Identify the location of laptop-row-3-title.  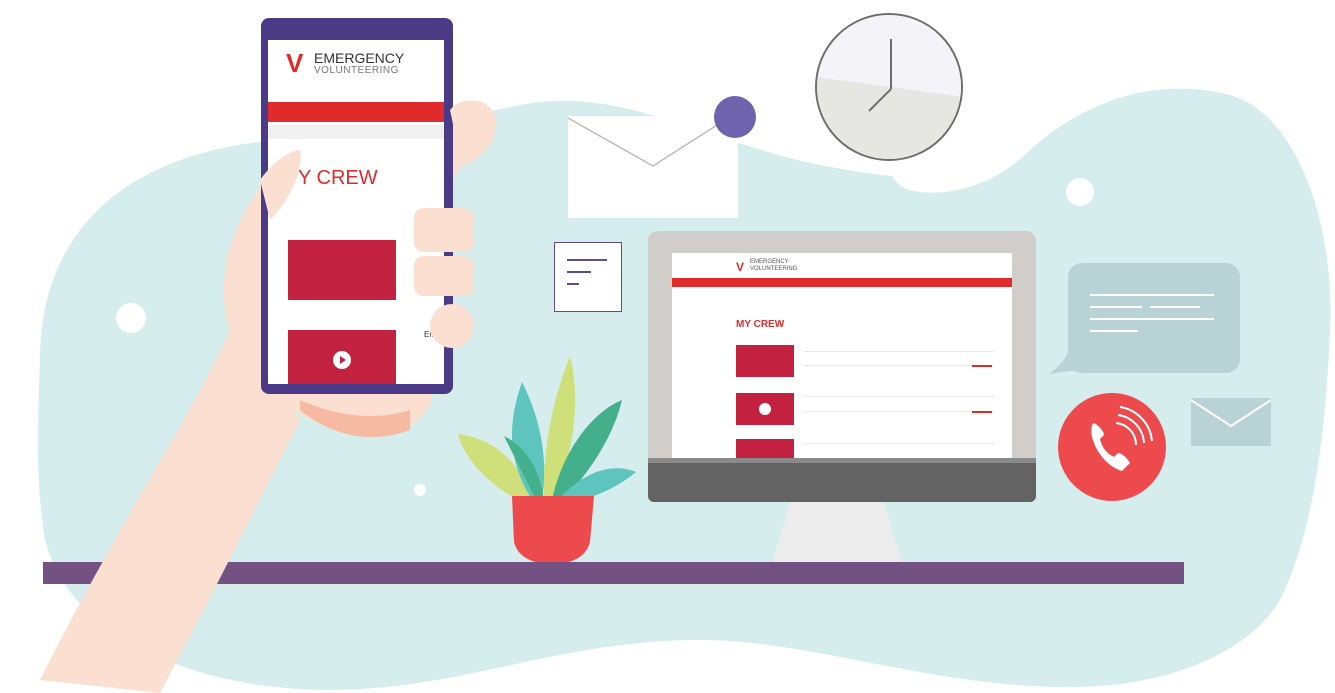
(899, 443).